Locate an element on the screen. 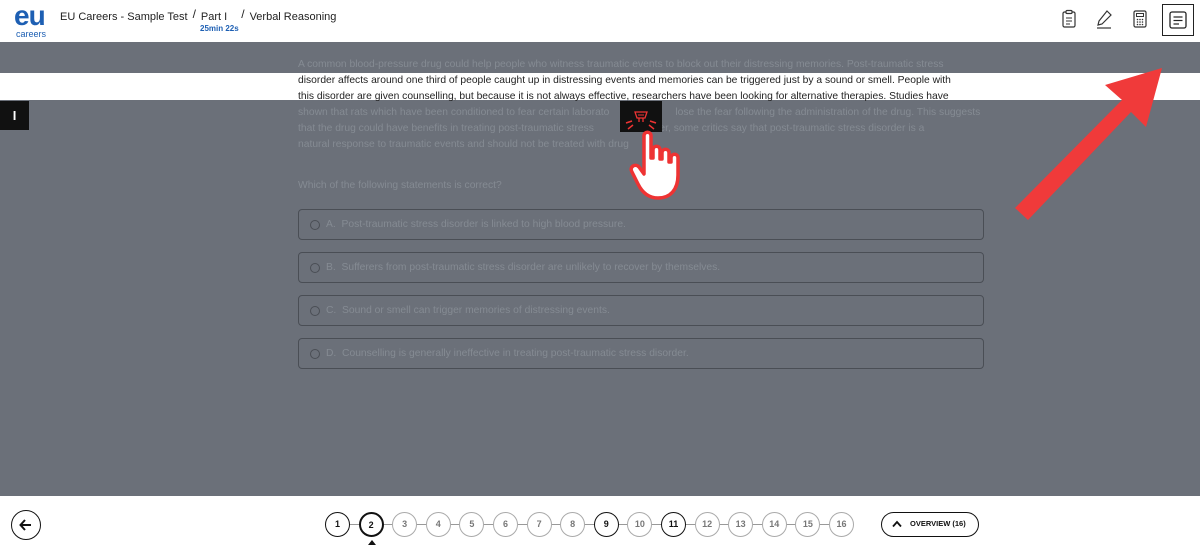 Image resolution: width=1200 pixels, height=549 pixels. bottom-bar: 1 2 3 4 5 6 7 8 9 10 11 12 13 14 15 16 OVERVIEW (16) is located at coordinates (600, 522).